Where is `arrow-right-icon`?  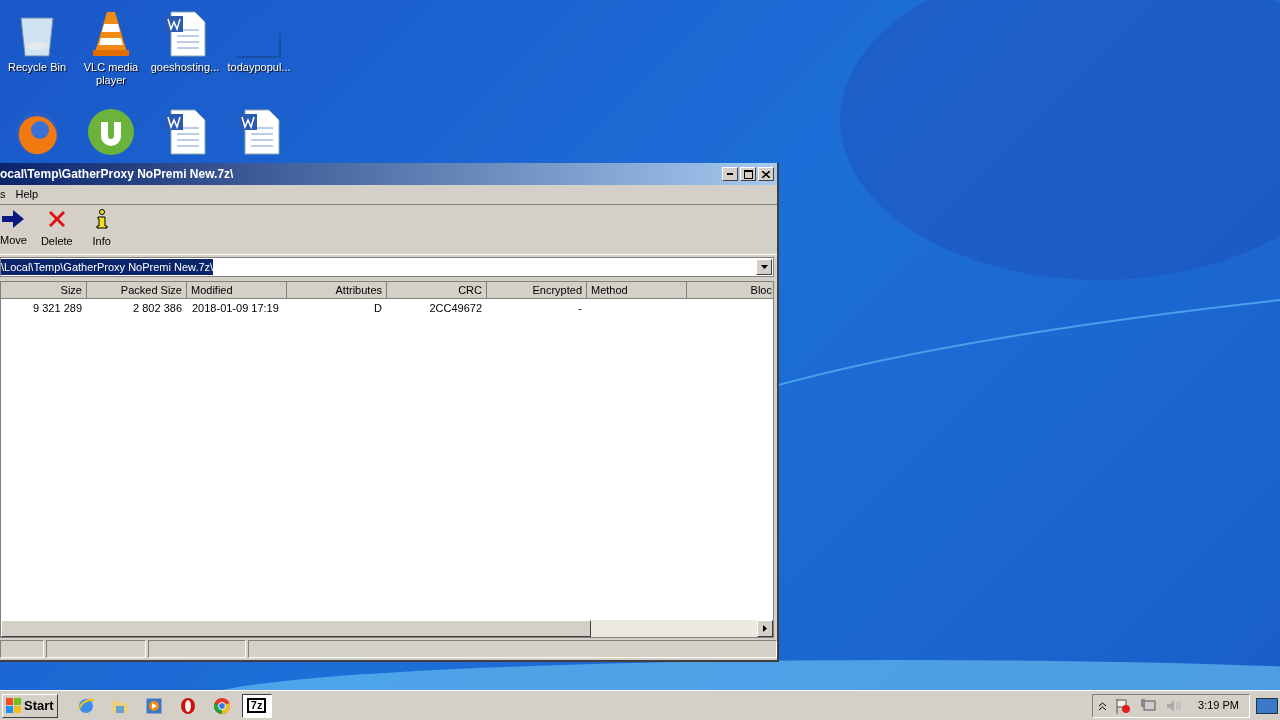 arrow-right-icon is located at coordinates (13, 219).